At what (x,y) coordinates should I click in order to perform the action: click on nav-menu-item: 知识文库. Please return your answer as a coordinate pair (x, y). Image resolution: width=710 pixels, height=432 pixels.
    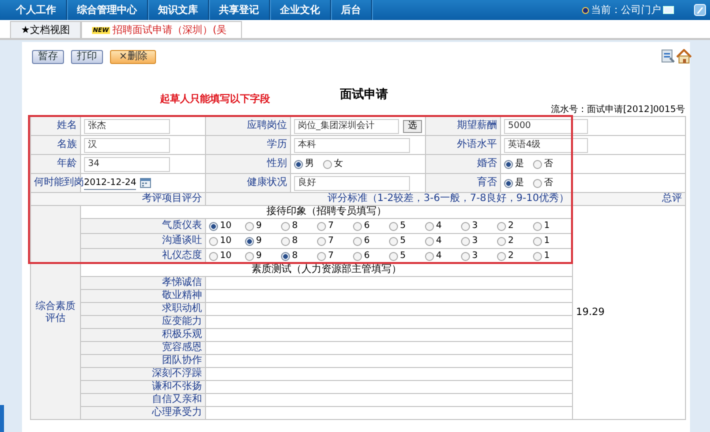
    Looking at the image, I should click on (178, 10).